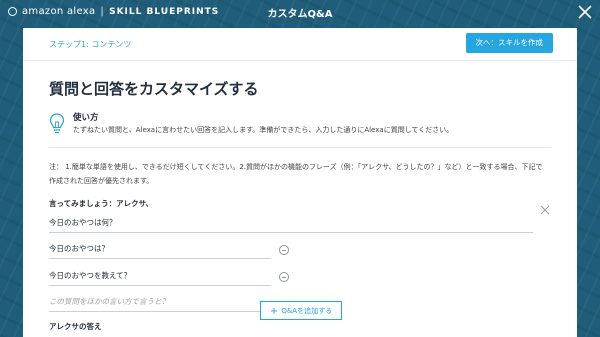 This screenshot has height=337, width=600. I want to click on question-input-3: 今日のおやつを教えて？, so click(160, 276).